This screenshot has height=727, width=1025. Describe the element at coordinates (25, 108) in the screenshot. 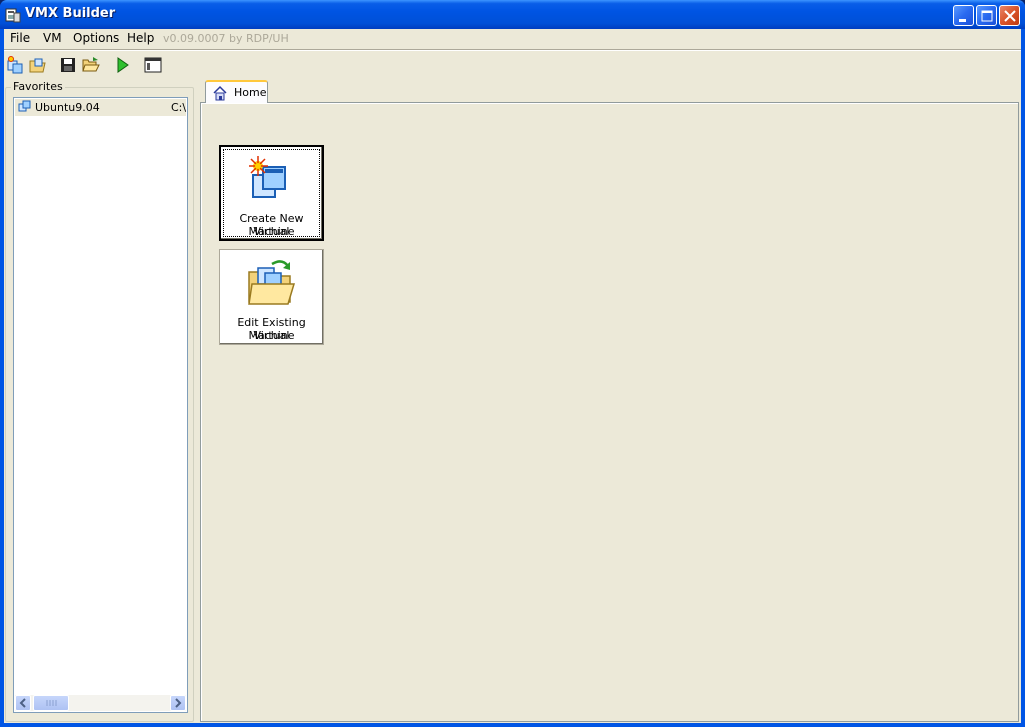

I see `vm-icon` at that location.